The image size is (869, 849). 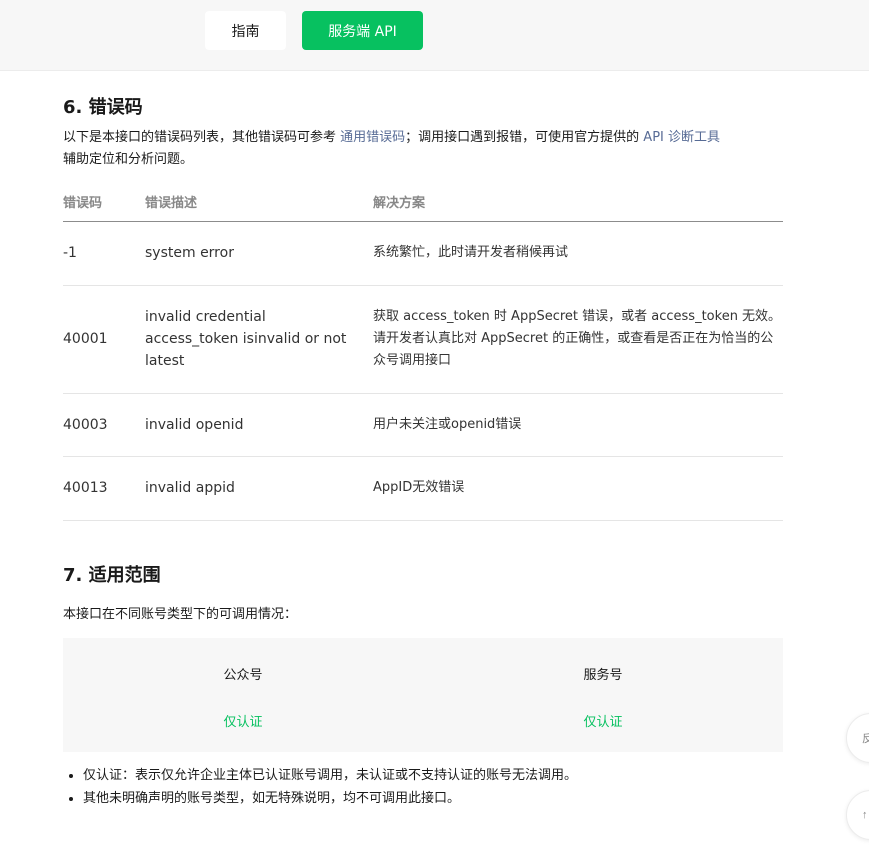 What do you see at coordinates (524, 137) in the screenshot?
I see `intro-text-2: ；调用接口遇到报错，可使用官方提供的` at bounding box center [524, 137].